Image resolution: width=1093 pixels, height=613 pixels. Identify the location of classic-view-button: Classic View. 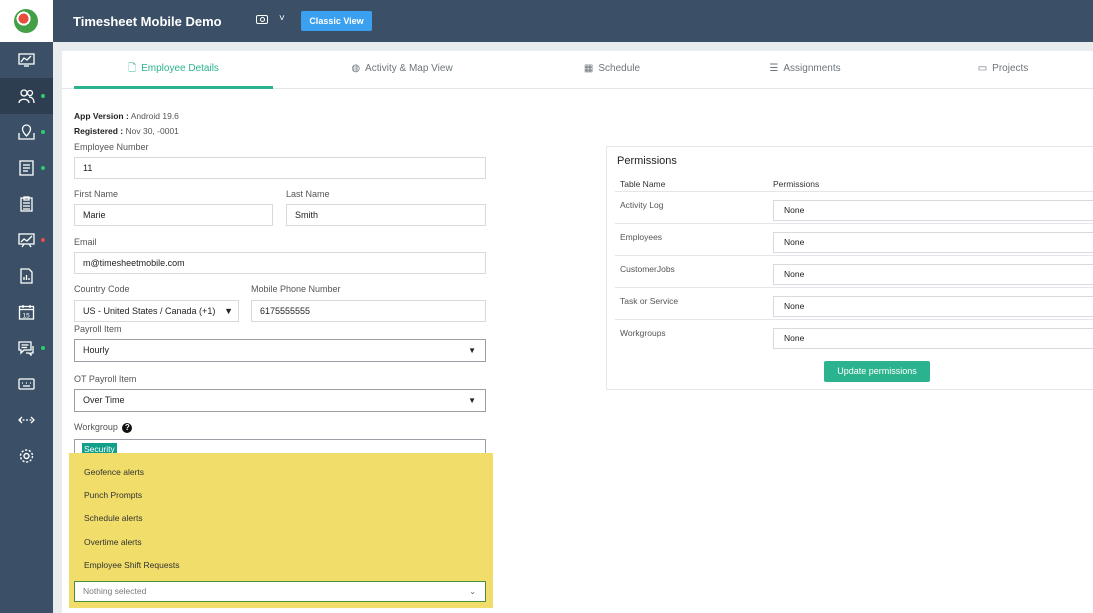
(336, 21).